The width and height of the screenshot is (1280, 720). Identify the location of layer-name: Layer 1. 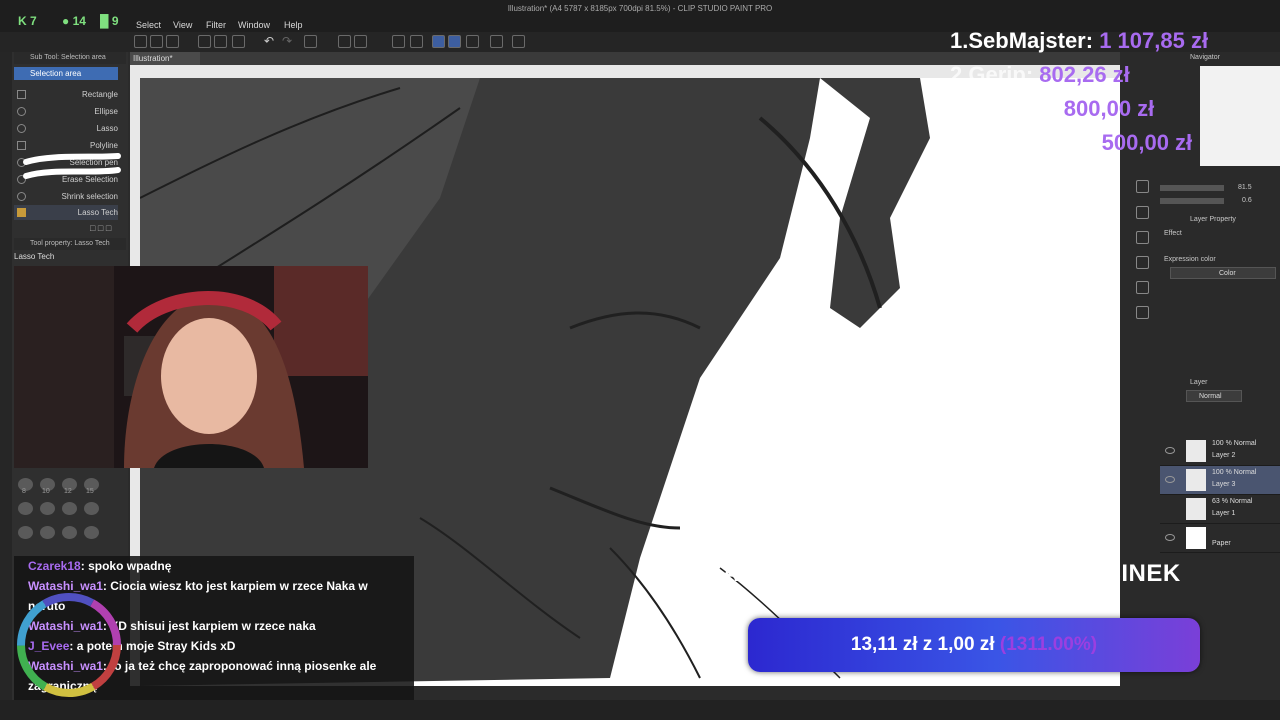
(1224, 513).